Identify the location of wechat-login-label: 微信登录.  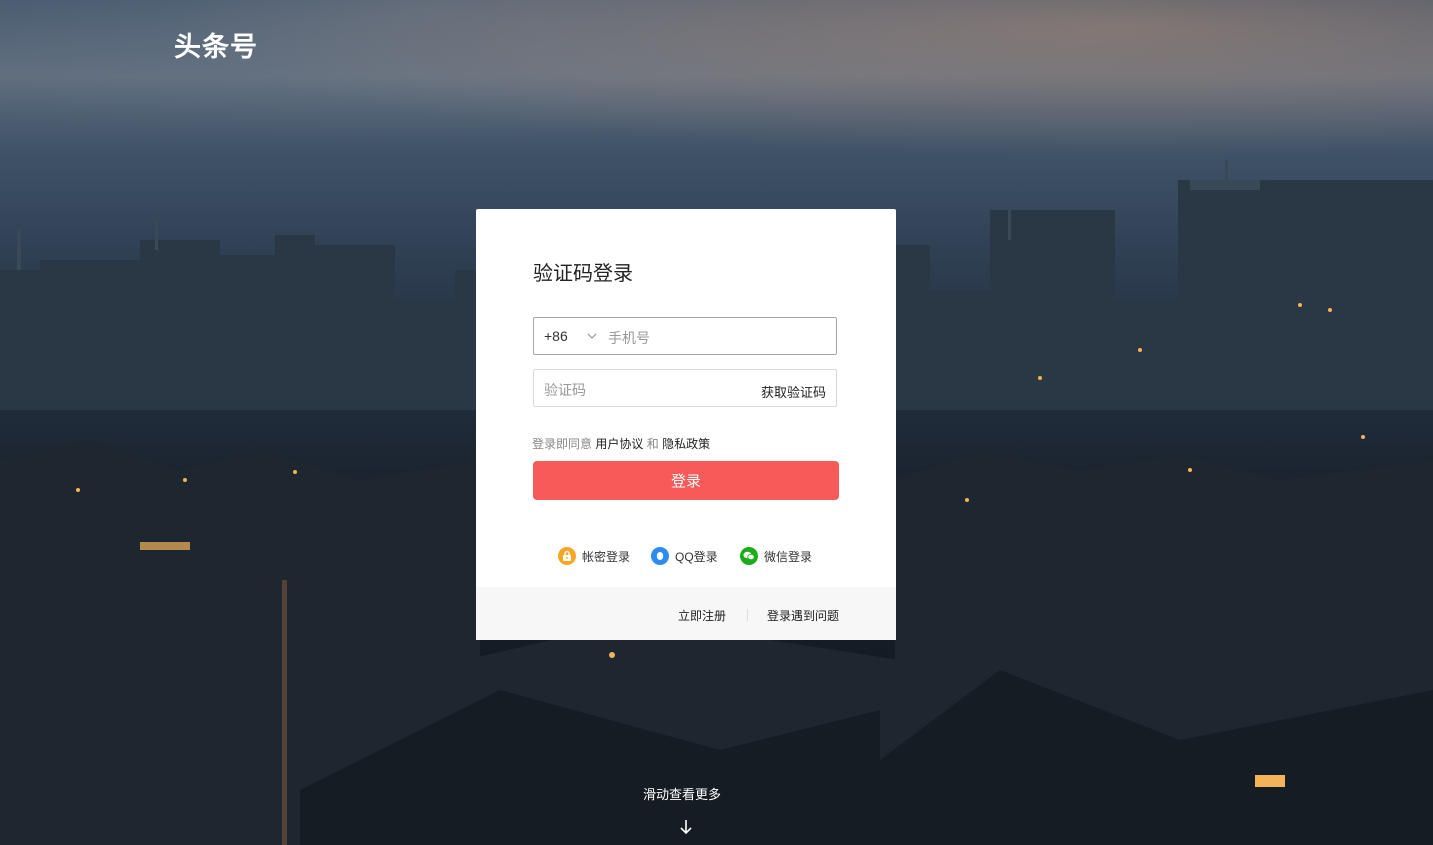
(788, 556).